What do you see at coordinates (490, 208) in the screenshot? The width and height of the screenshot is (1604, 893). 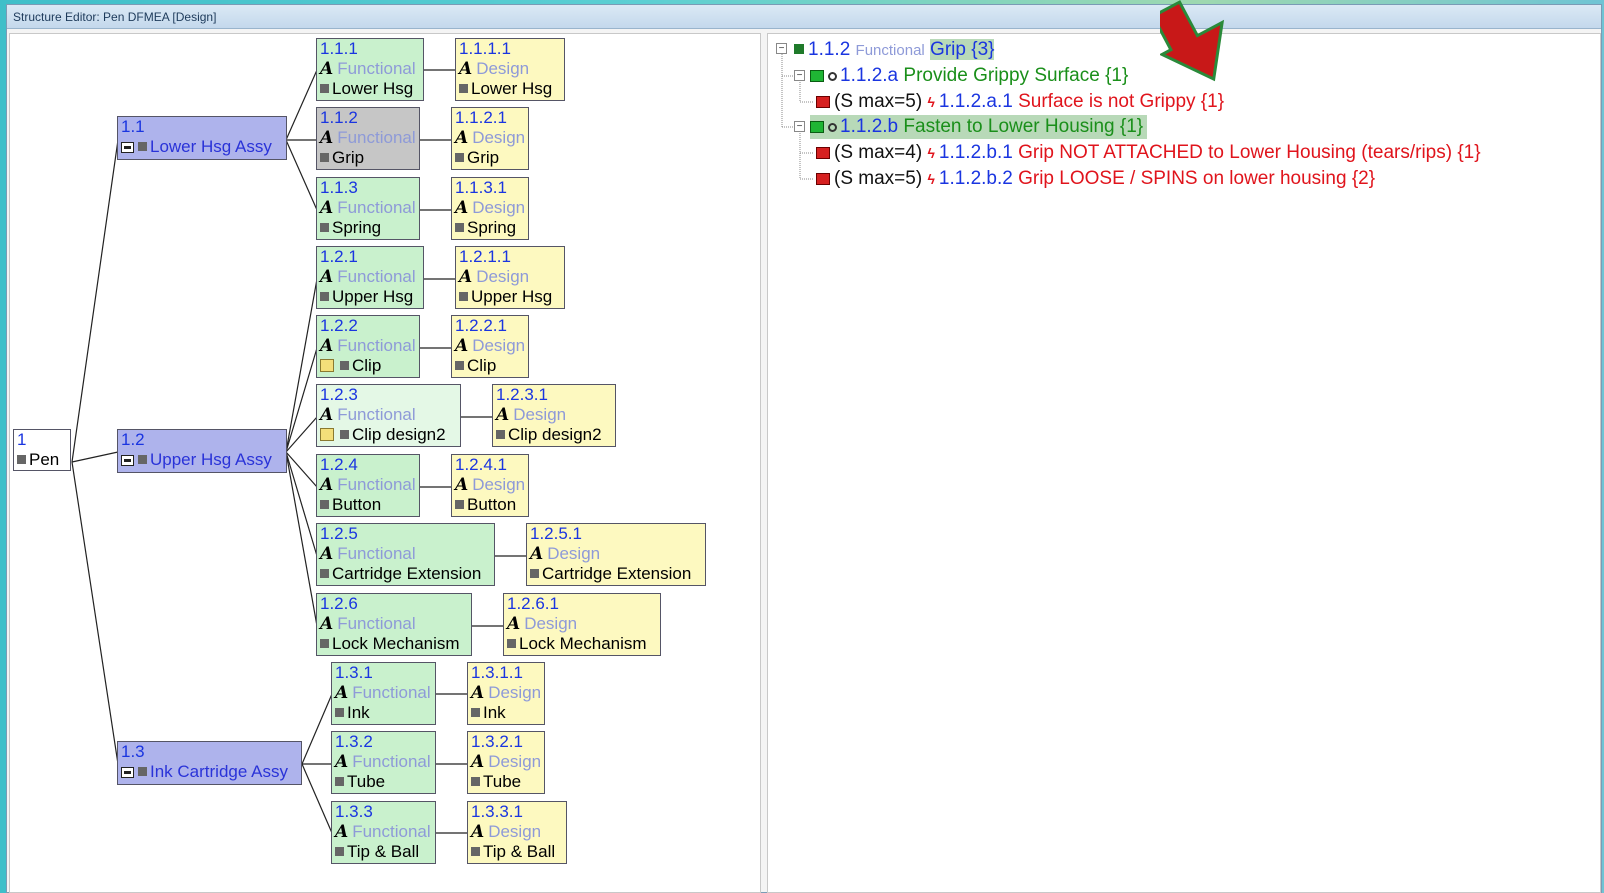 I see `tree-node-design: 1.1.3.1 A Design Spring` at bounding box center [490, 208].